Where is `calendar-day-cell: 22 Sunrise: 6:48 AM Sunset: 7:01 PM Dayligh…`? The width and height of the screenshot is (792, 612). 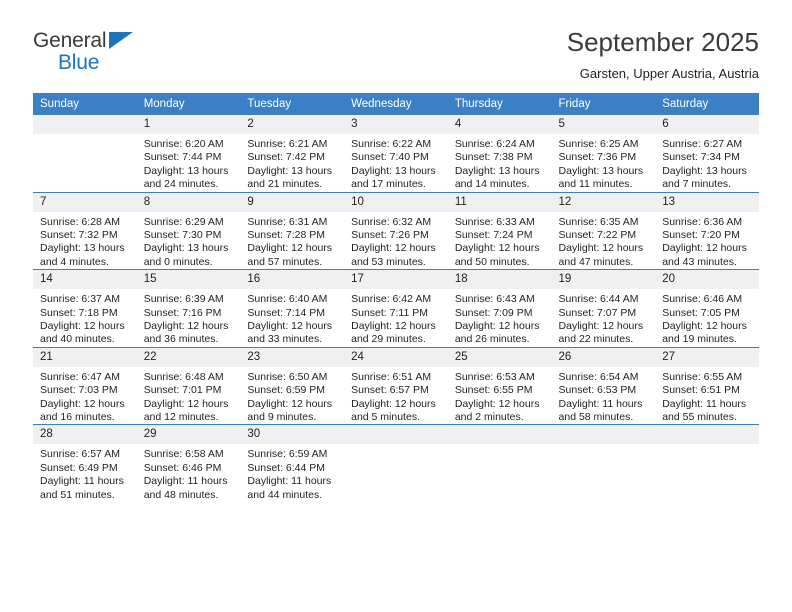 calendar-day-cell: 22 Sunrise: 6:48 AM Sunset: 7:01 PM Dayligh… is located at coordinates (188, 385).